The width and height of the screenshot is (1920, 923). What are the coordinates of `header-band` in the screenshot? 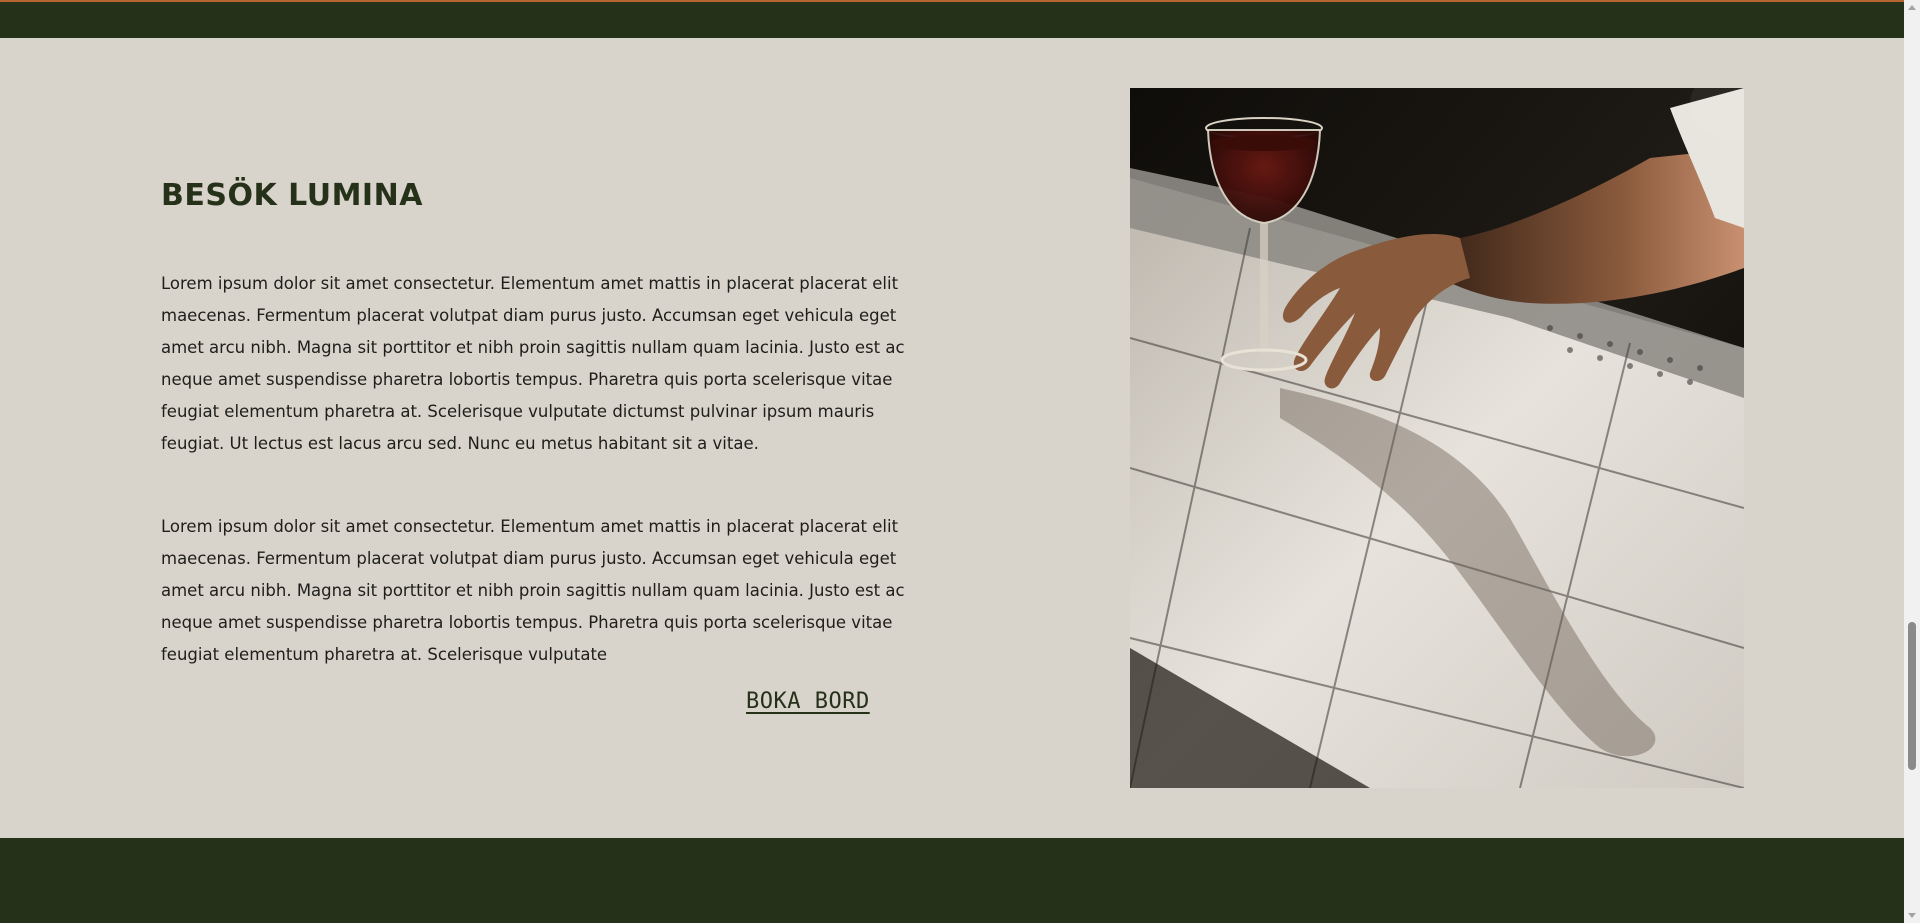 It's located at (952, 20).